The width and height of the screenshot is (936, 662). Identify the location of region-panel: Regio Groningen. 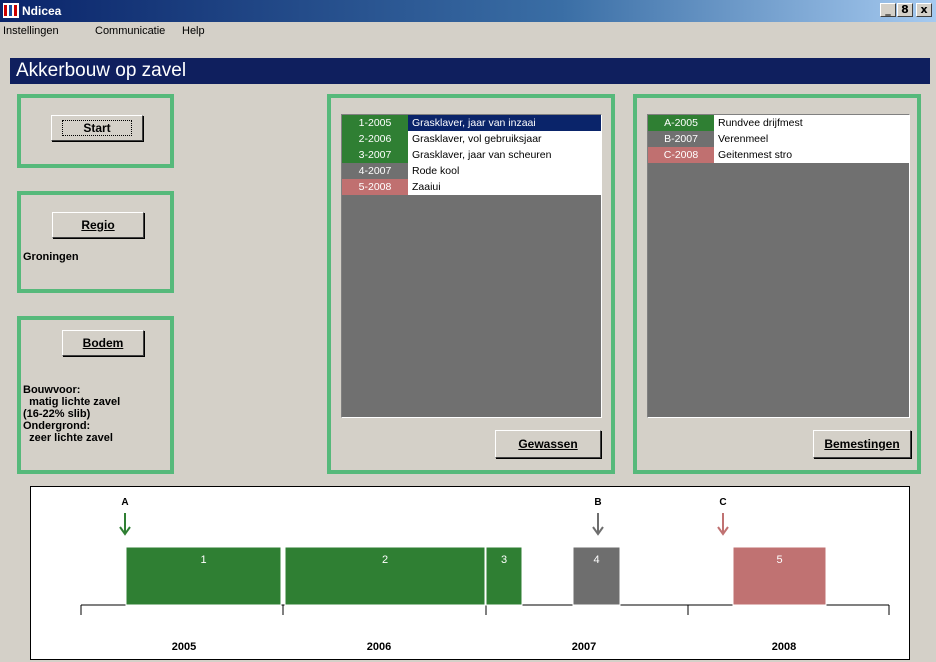
(95, 242).